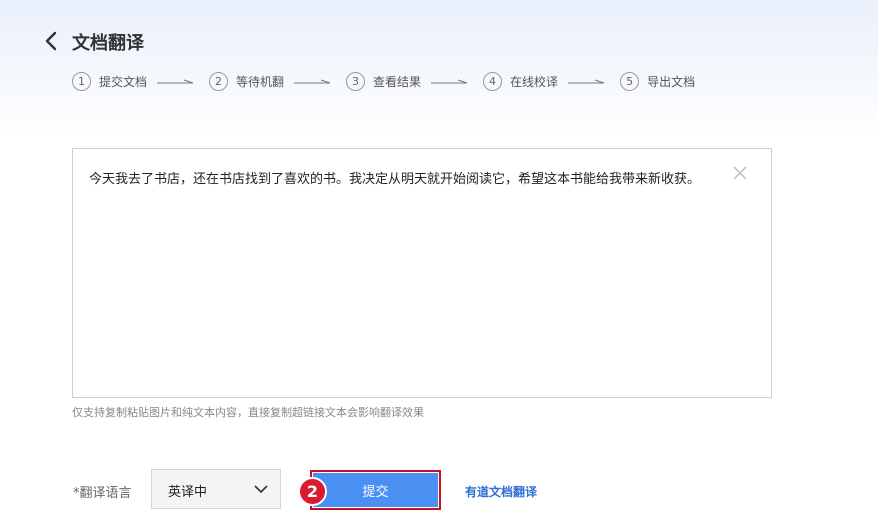 The image size is (878, 530). I want to click on language-label: *翻译语言, so click(102, 493).